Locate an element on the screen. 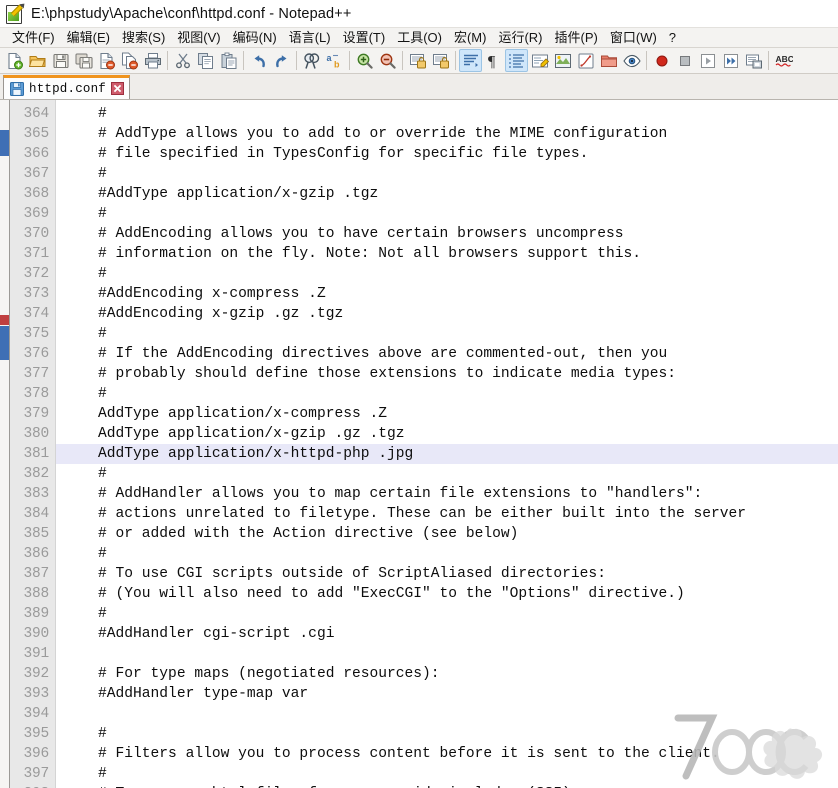 The width and height of the screenshot is (838, 788). line-number: 387 is located at coordinates (36, 574).